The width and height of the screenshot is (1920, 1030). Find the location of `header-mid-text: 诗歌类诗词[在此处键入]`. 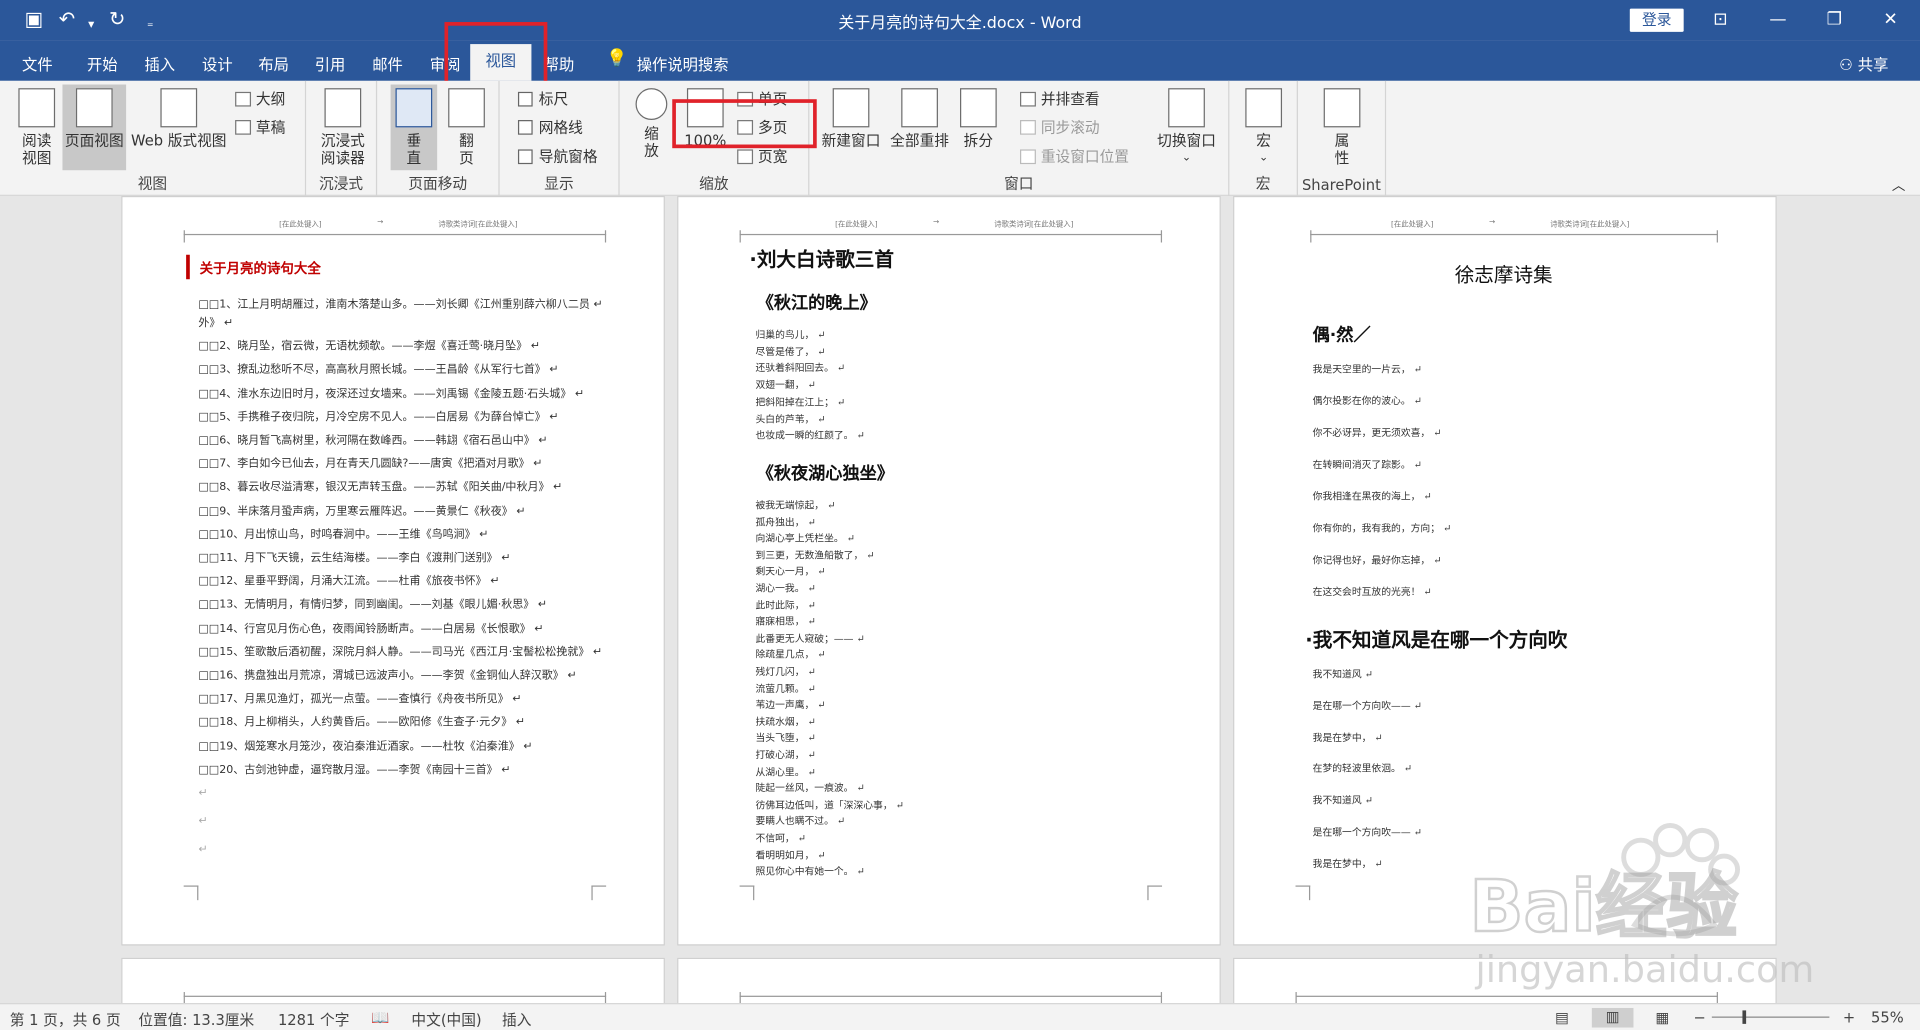

header-mid-text: 诗歌类诗词[在此处键入] is located at coordinates (1034, 225).